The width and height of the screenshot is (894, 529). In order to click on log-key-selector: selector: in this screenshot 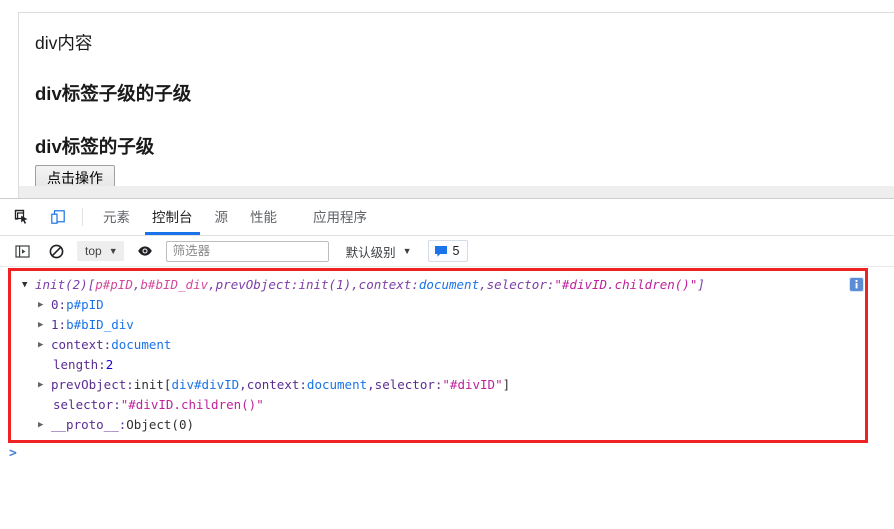, I will do `click(520, 284)`.